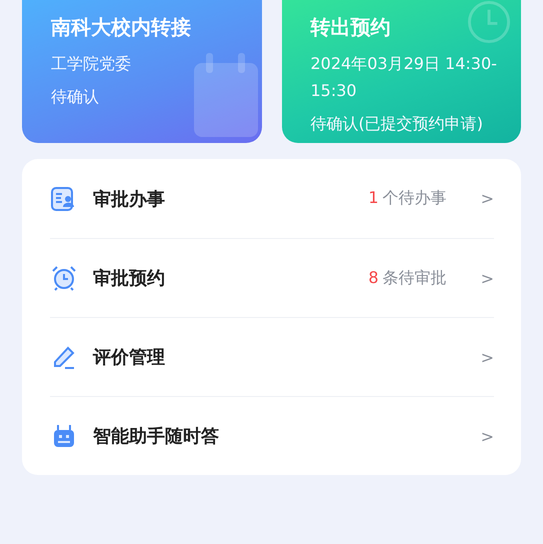  What do you see at coordinates (396, 124) in the screenshot?
I see `card-text: 待确认(已提交预约申请)` at bounding box center [396, 124].